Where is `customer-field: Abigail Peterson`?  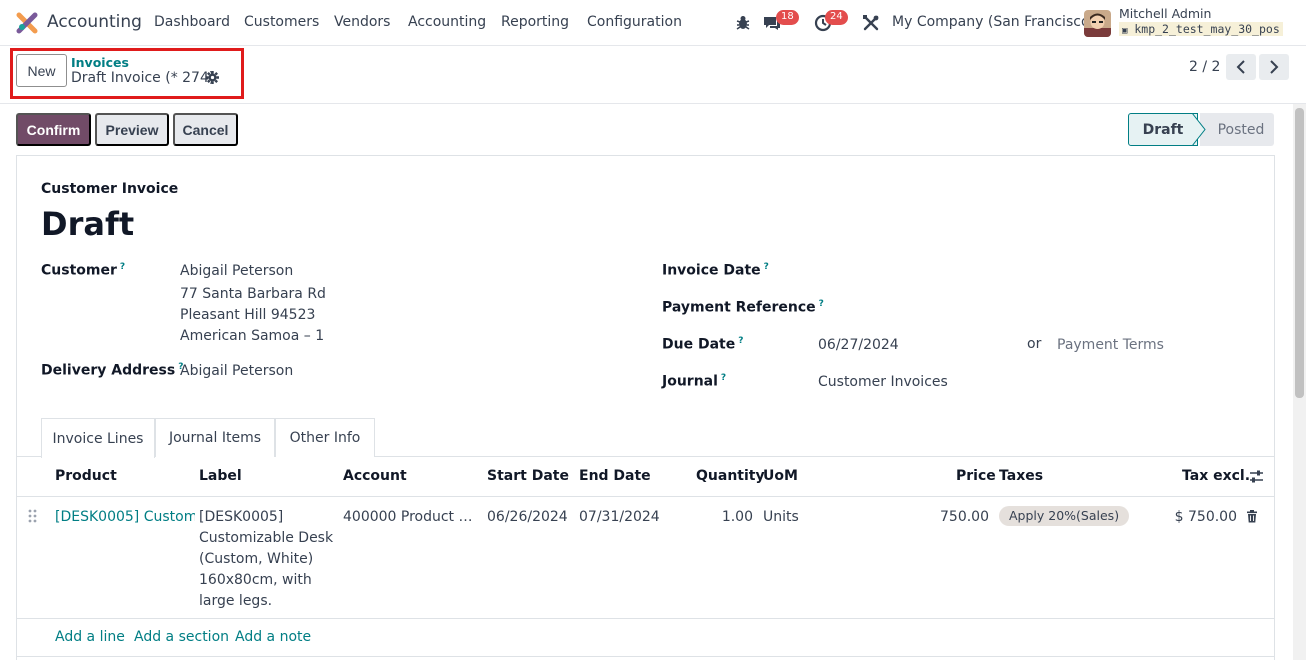
customer-field: Abigail Peterson is located at coordinates (236, 271).